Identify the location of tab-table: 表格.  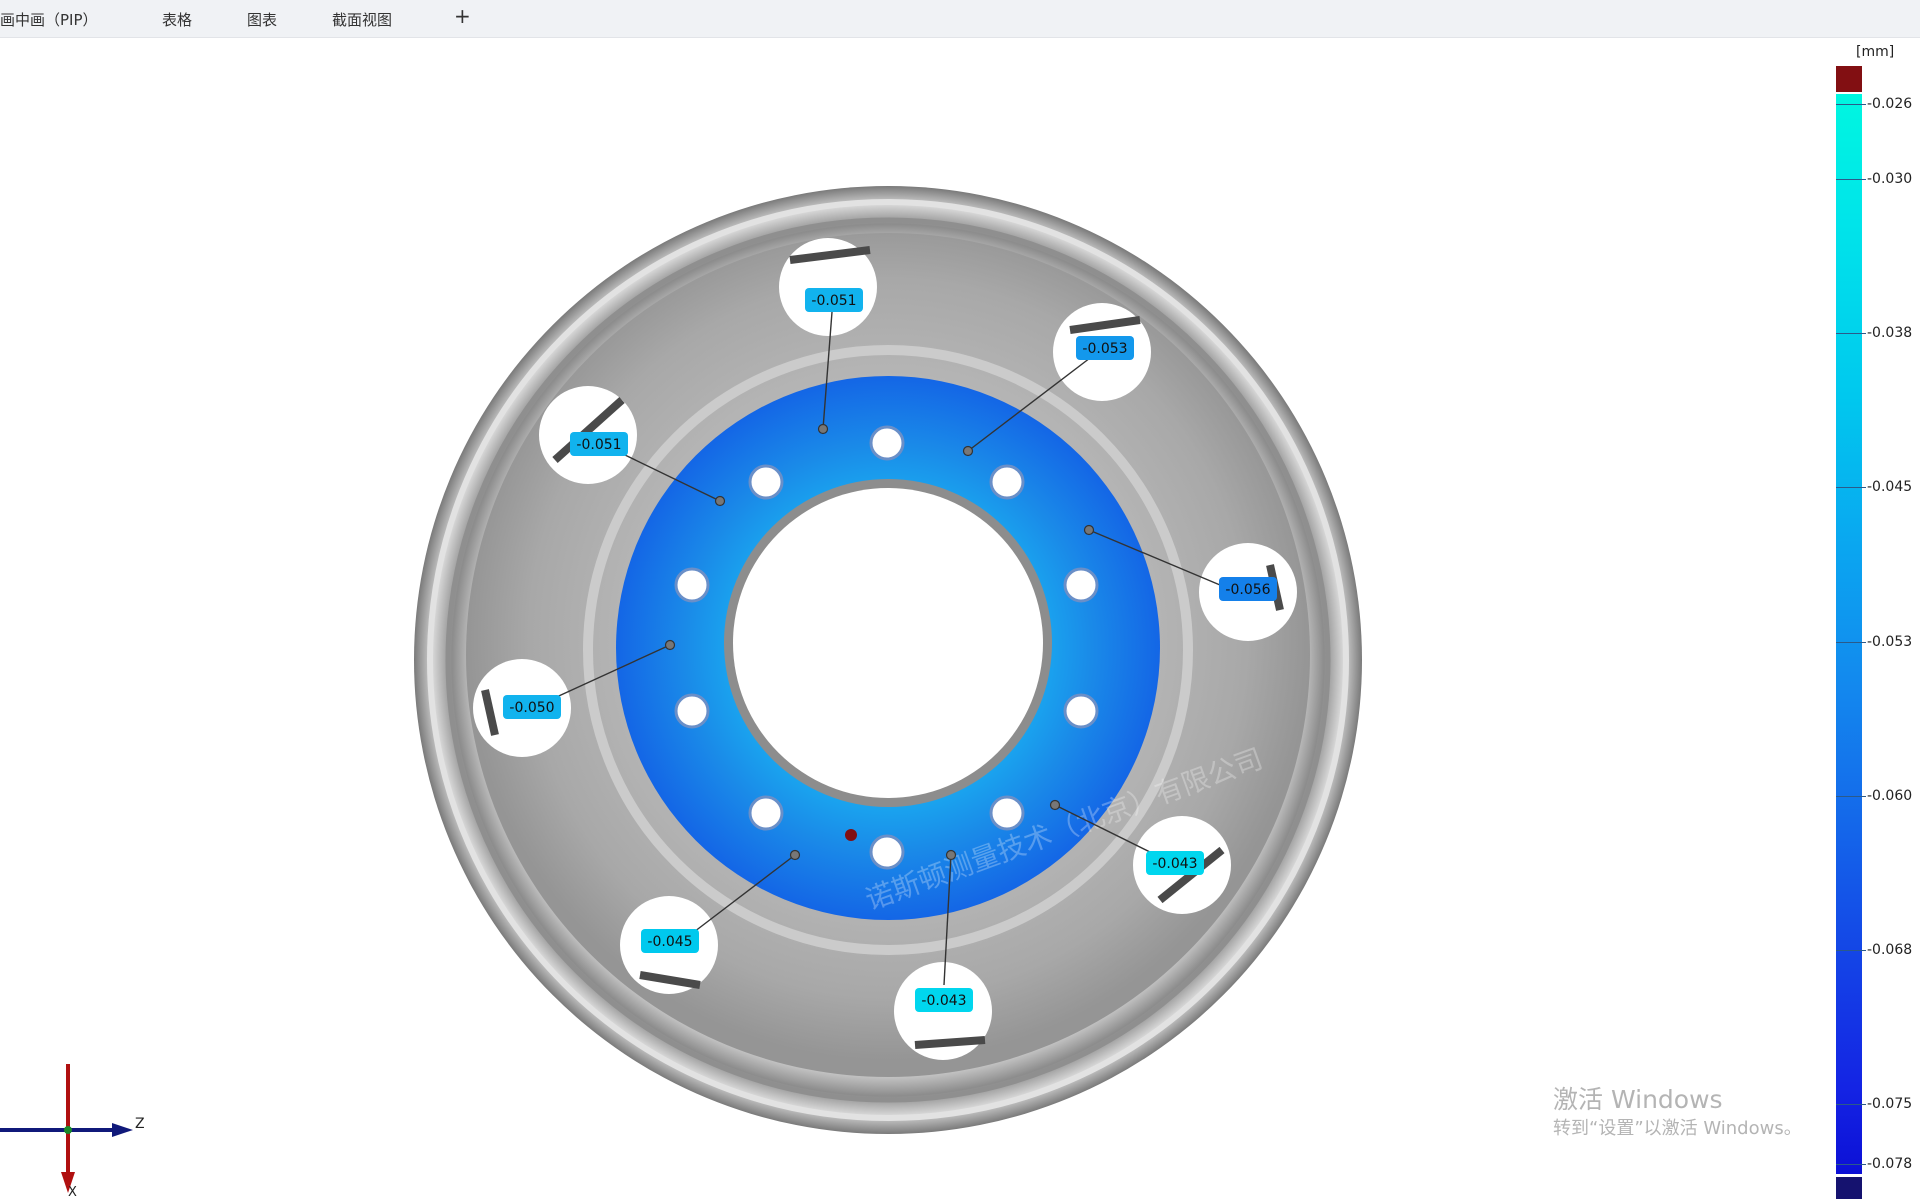
(177, 19).